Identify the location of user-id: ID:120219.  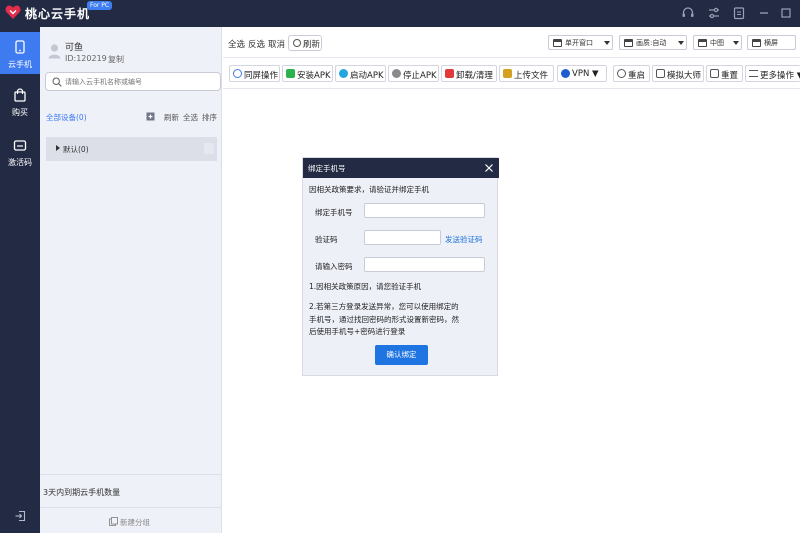
(86, 58).